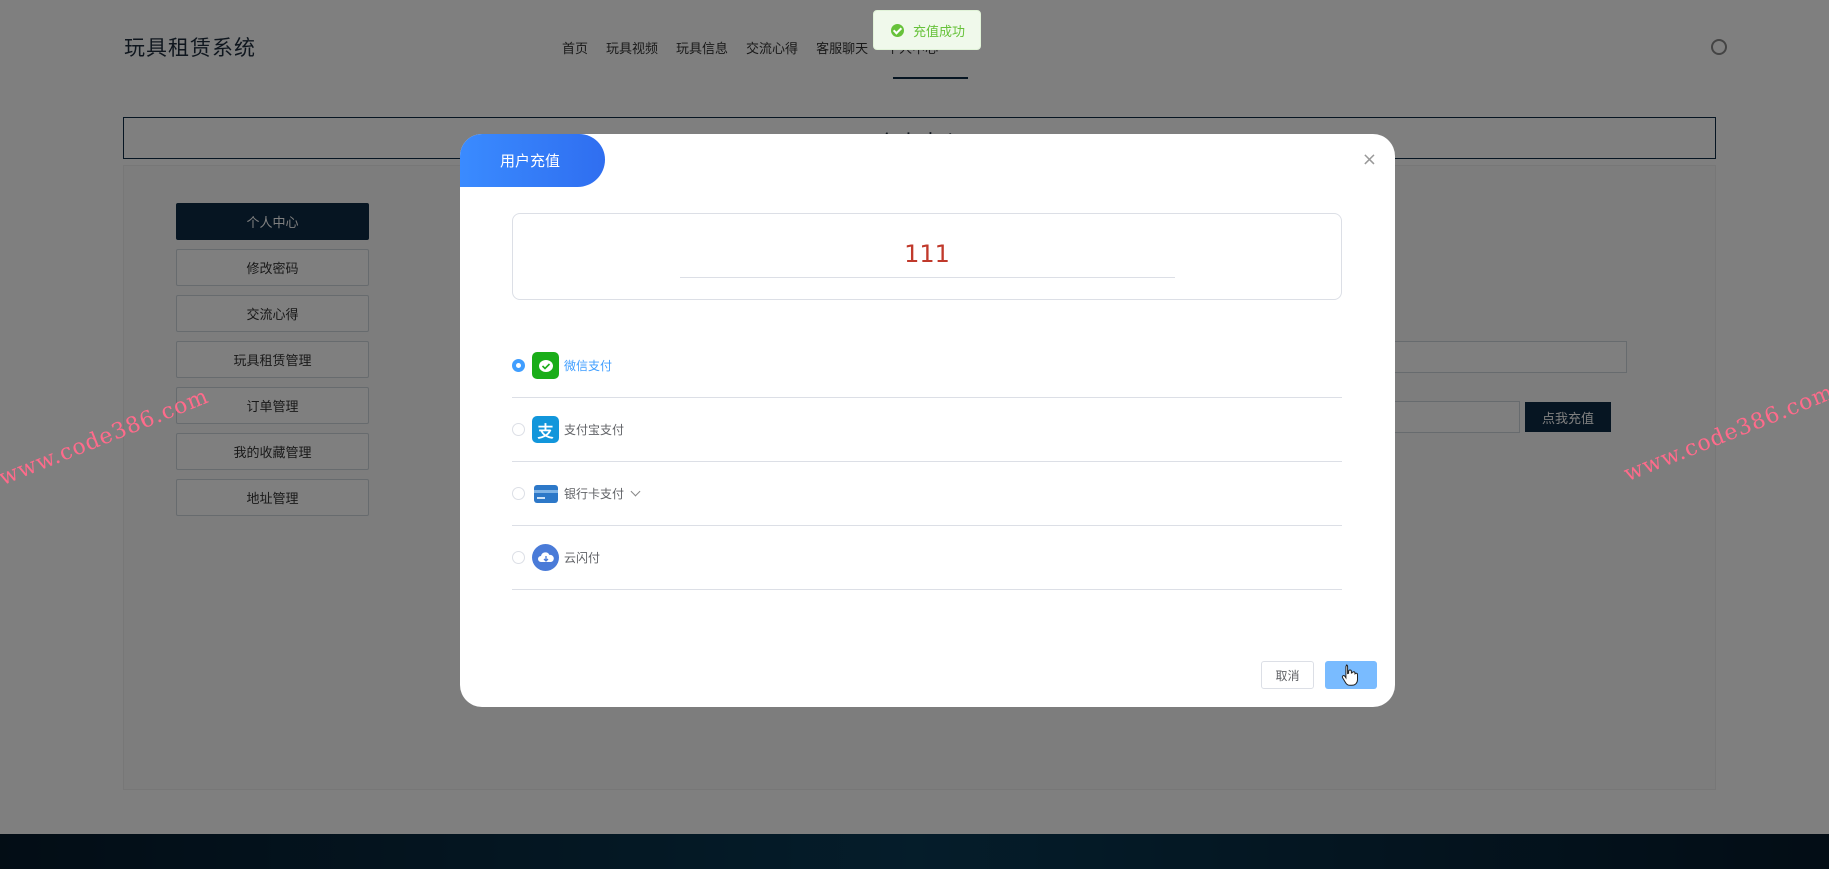 This screenshot has width=1829, height=869. I want to click on success-toast: 充值成功, so click(927, 30).